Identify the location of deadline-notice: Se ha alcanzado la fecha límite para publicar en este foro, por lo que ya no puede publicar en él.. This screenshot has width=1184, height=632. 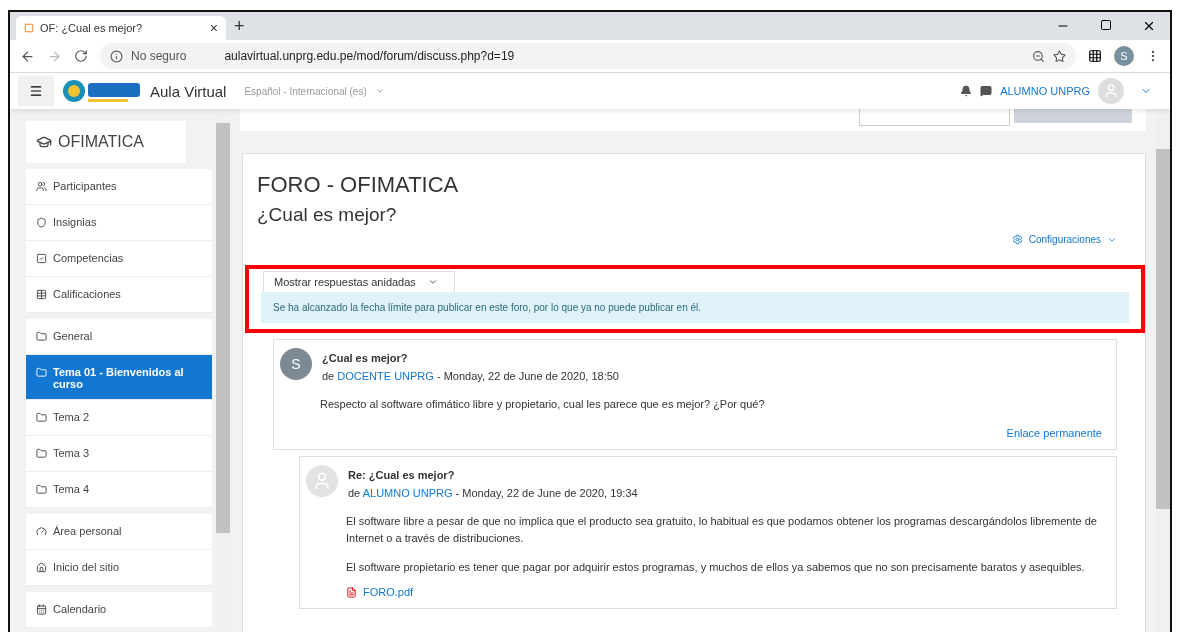
(695, 307).